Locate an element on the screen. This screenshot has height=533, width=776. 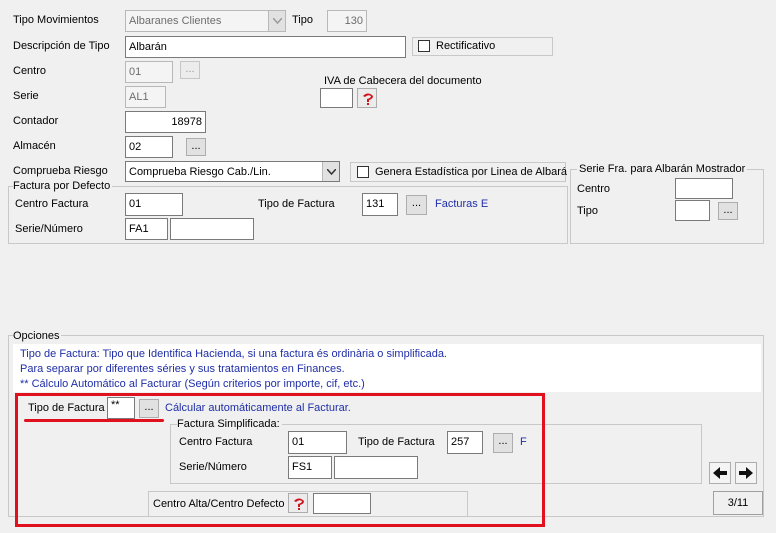
centro-factura-field: 01 is located at coordinates (154, 204).